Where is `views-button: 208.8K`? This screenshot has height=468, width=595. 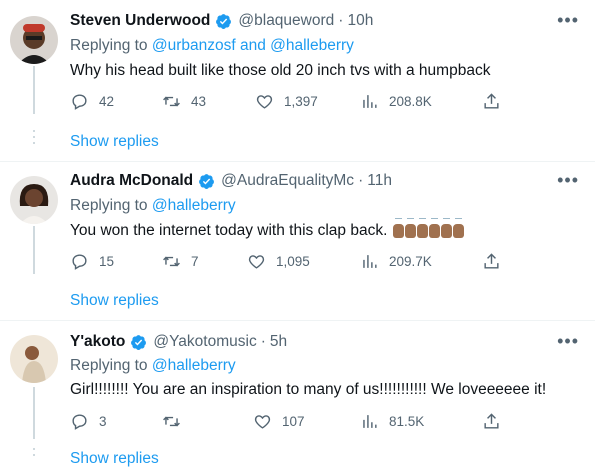
views-button: 208.8K is located at coordinates (396, 101).